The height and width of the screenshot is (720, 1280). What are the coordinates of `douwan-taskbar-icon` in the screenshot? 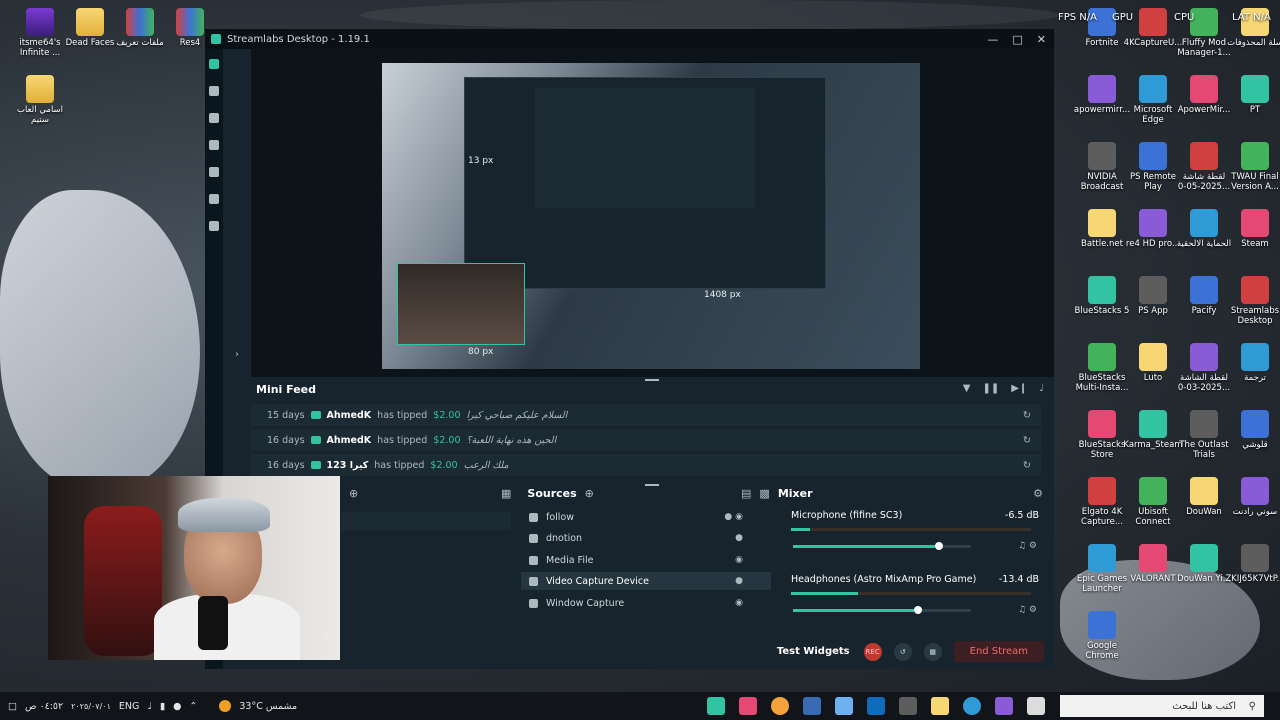 It's located at (748, 706).